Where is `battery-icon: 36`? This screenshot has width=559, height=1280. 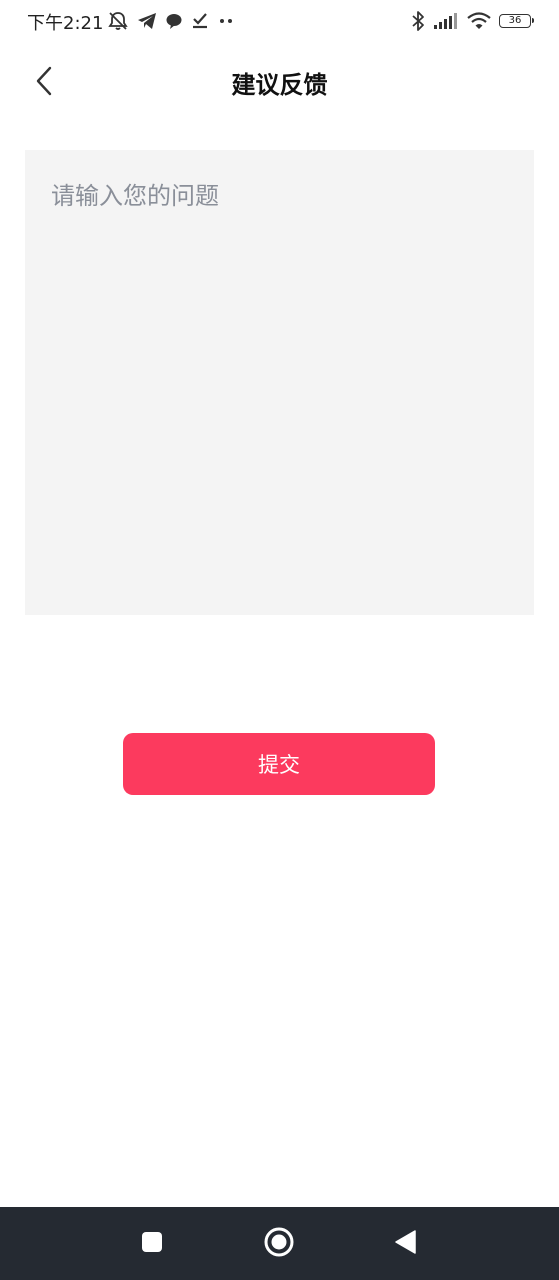 battery-icon: 36 is located at coordinates (516, 21).